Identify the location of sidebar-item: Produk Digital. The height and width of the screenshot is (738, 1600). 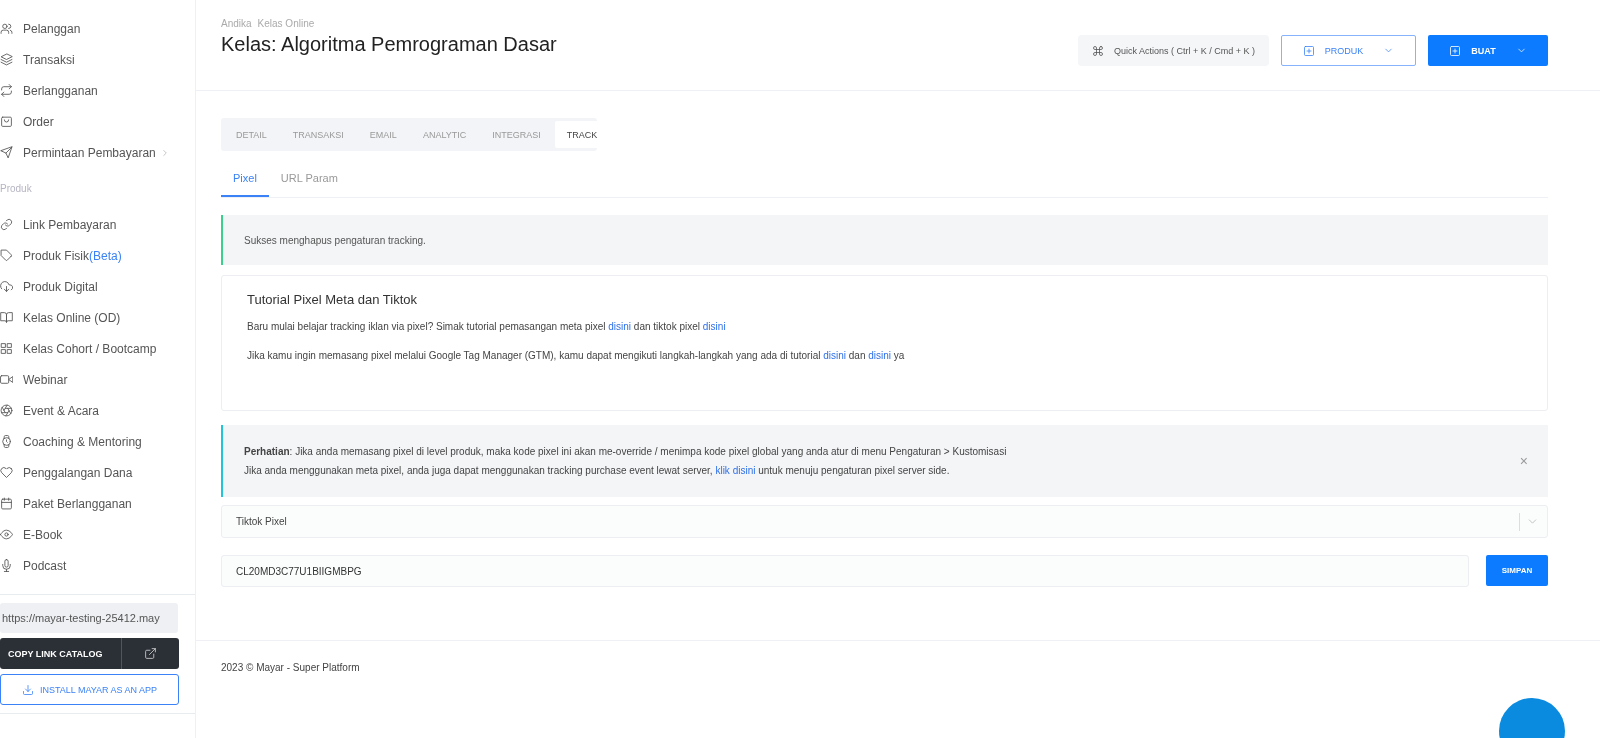
(97, 286).